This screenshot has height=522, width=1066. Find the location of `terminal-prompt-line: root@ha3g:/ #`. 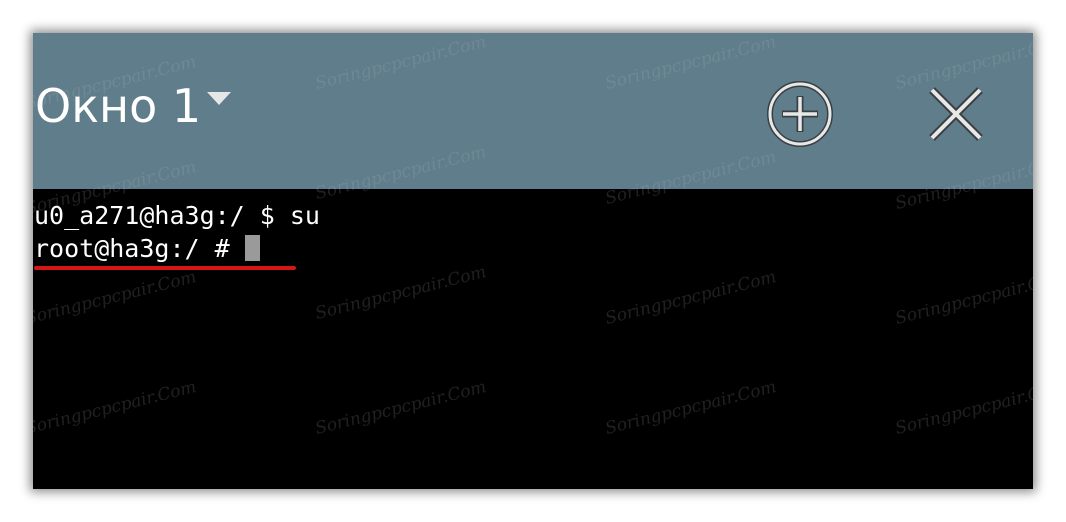

terminal-prompt-line: root@ha3g:/ # is located at coordinates (147, 248).